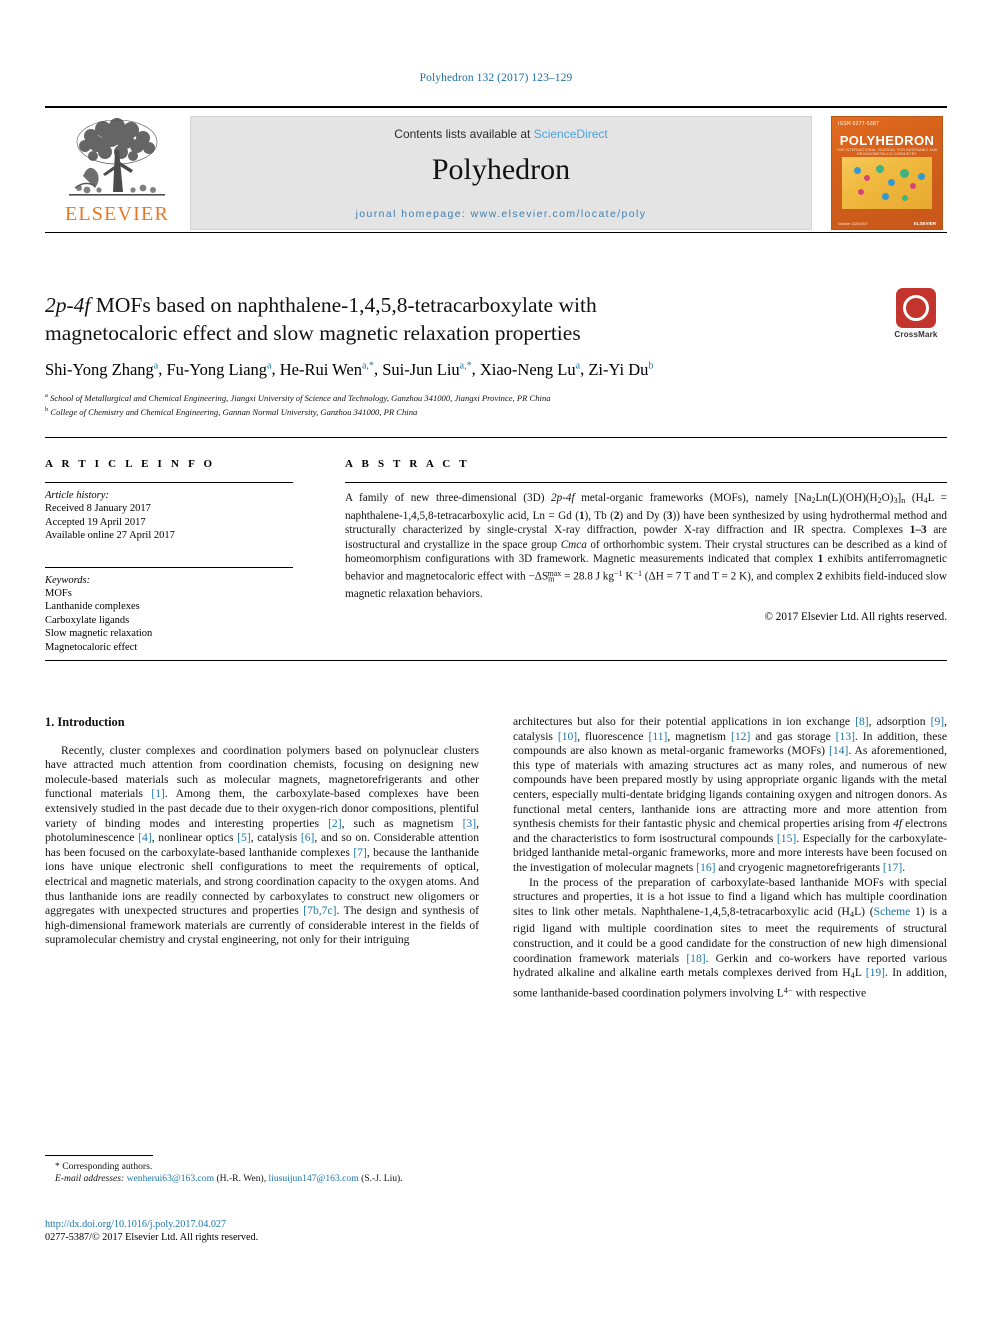 The width and height of the screenshot is (992, 1323). I want to click on keywords-label: Keywords:, so click(68, 580).